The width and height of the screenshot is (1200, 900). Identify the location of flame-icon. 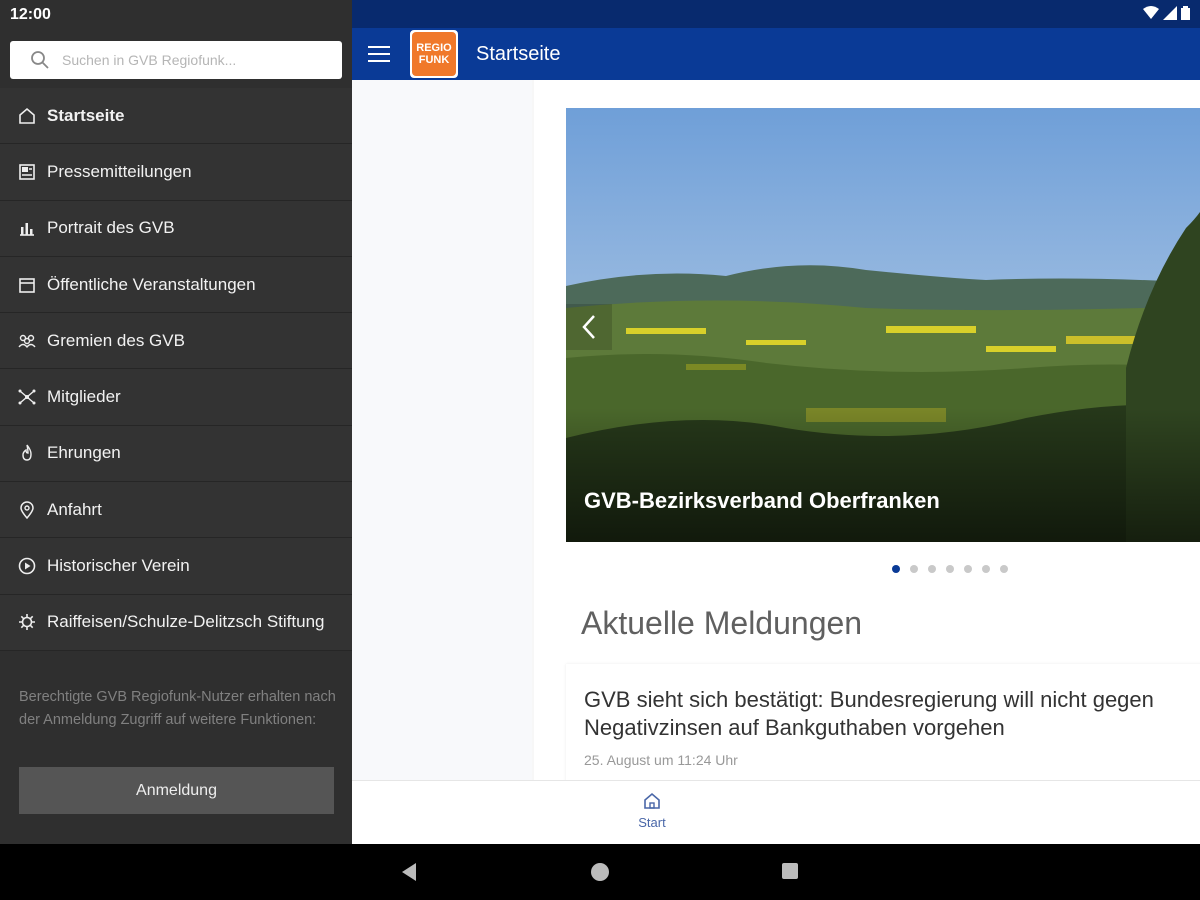
(27, 453).